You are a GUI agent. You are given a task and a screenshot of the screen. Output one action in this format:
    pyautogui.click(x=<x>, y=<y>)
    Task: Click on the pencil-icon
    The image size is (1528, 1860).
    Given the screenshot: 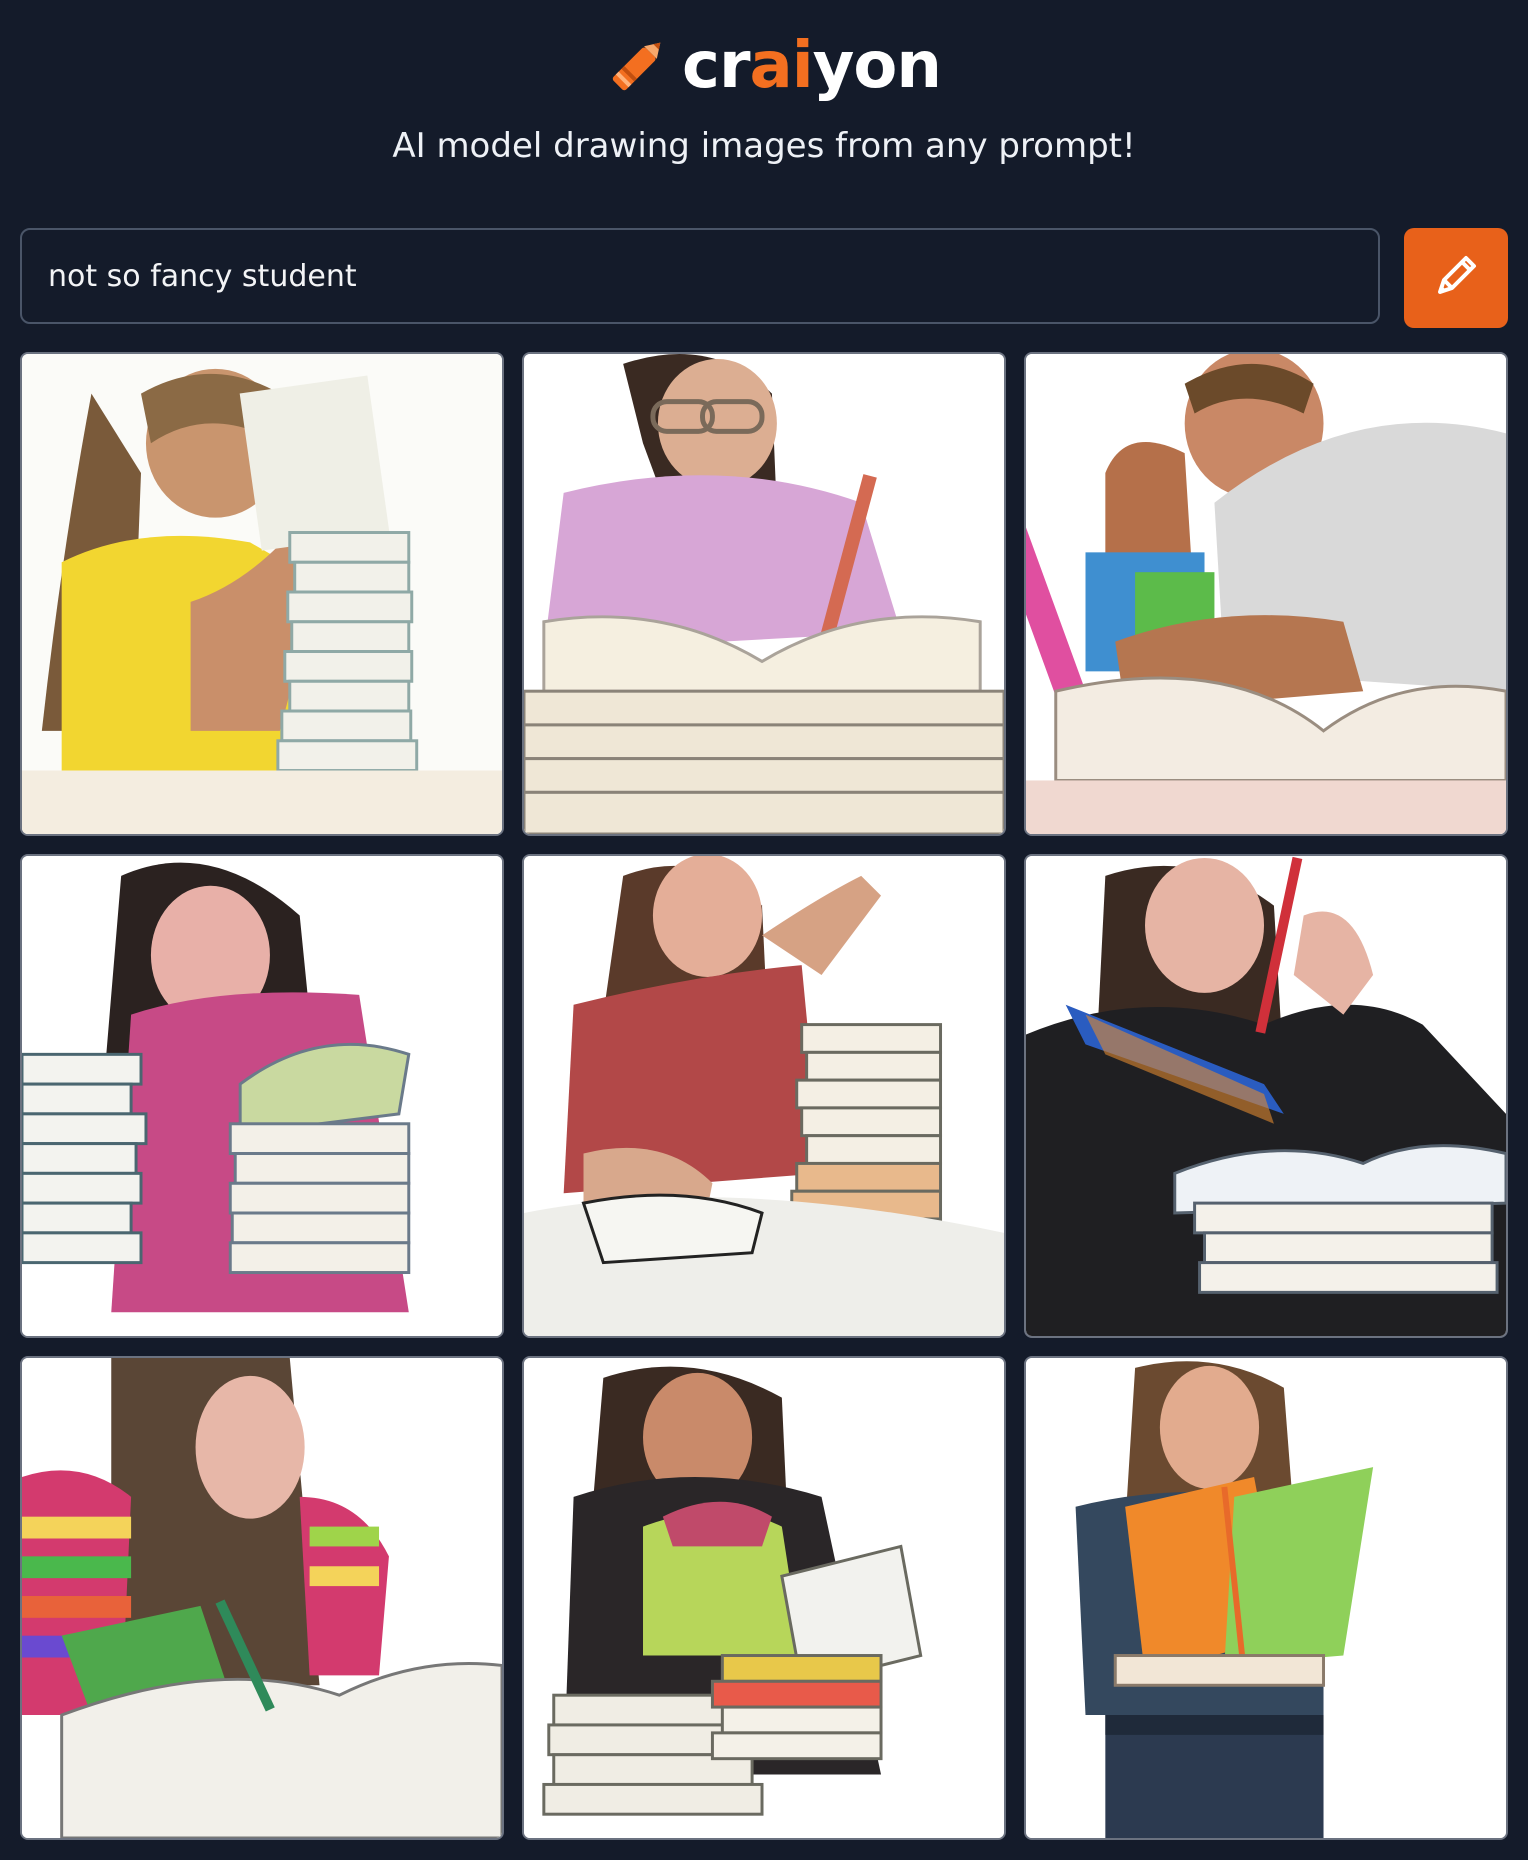 What is the action you would take?
    pyautogui.click(x=1456, y=278)
    